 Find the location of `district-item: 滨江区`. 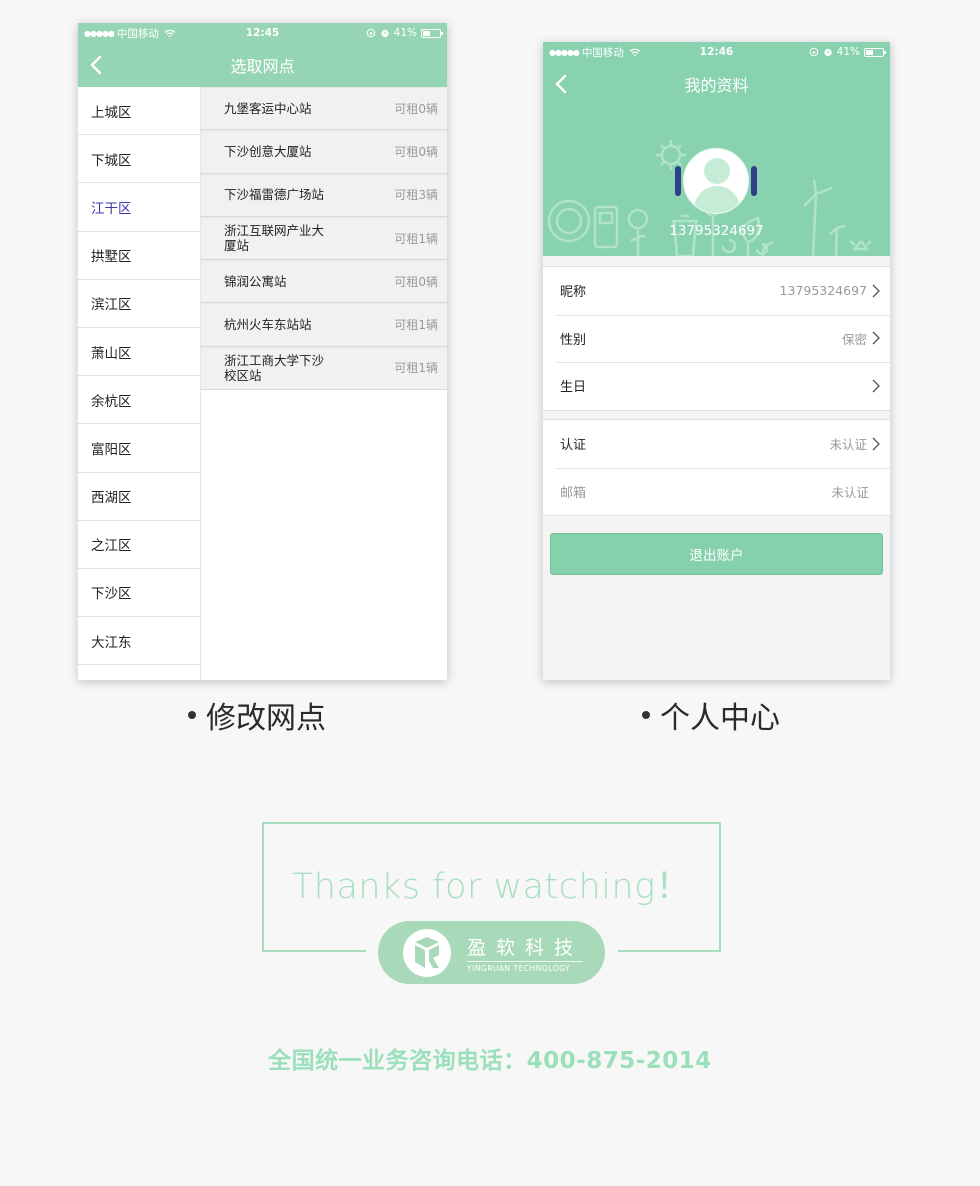

district-item: 滨江区 is located at coordinates (139, 304).